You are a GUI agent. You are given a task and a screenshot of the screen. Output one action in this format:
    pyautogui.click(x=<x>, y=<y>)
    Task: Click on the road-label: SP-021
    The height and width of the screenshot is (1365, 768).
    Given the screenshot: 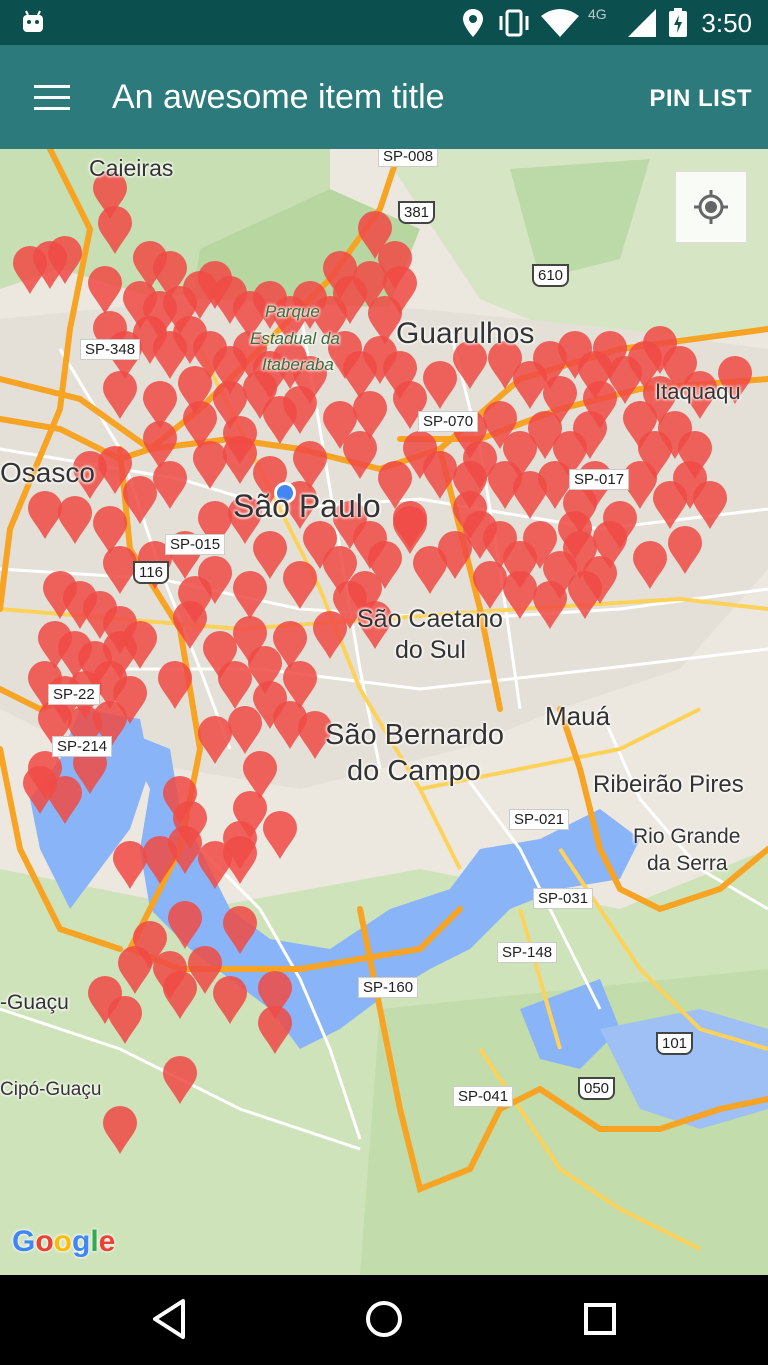 What is the action you would take?
    pyautogui.click(x=539, y=819)
    